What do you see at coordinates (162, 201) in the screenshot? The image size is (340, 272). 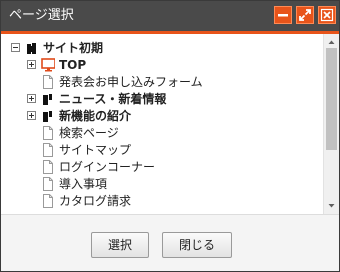 I see `tree-item-page: カタログ請求` at bounding box center [162, 201].